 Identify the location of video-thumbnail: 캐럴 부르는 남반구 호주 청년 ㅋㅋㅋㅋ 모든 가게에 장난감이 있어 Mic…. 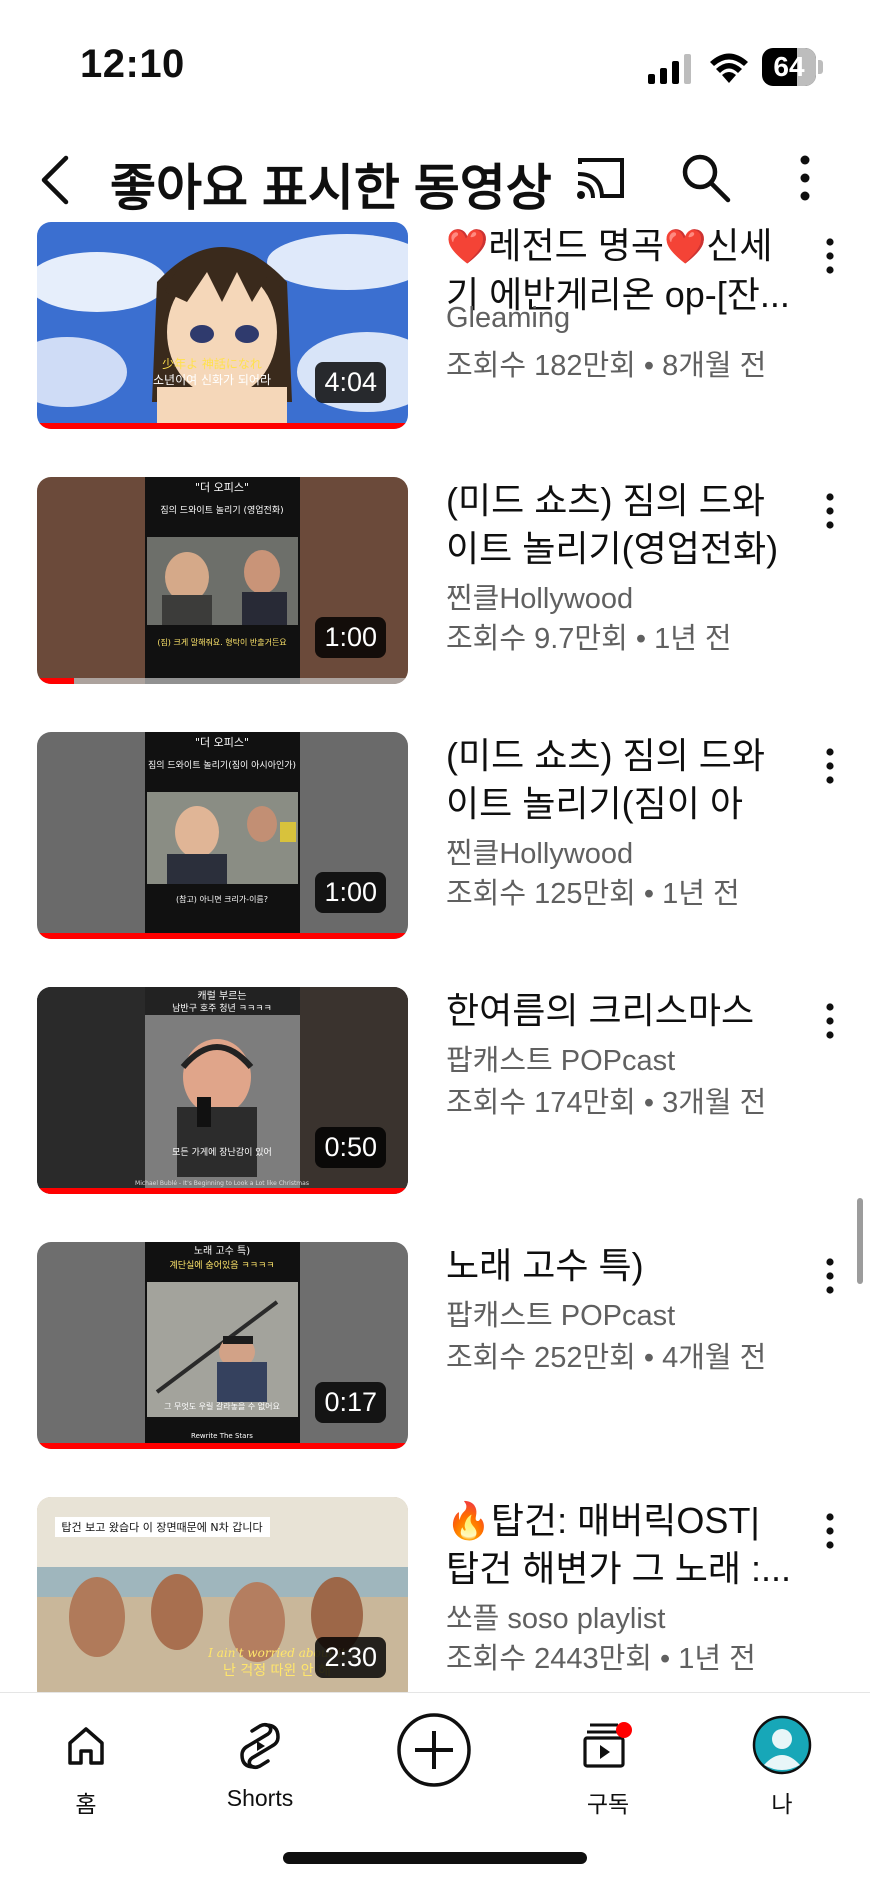
(222, 1090).